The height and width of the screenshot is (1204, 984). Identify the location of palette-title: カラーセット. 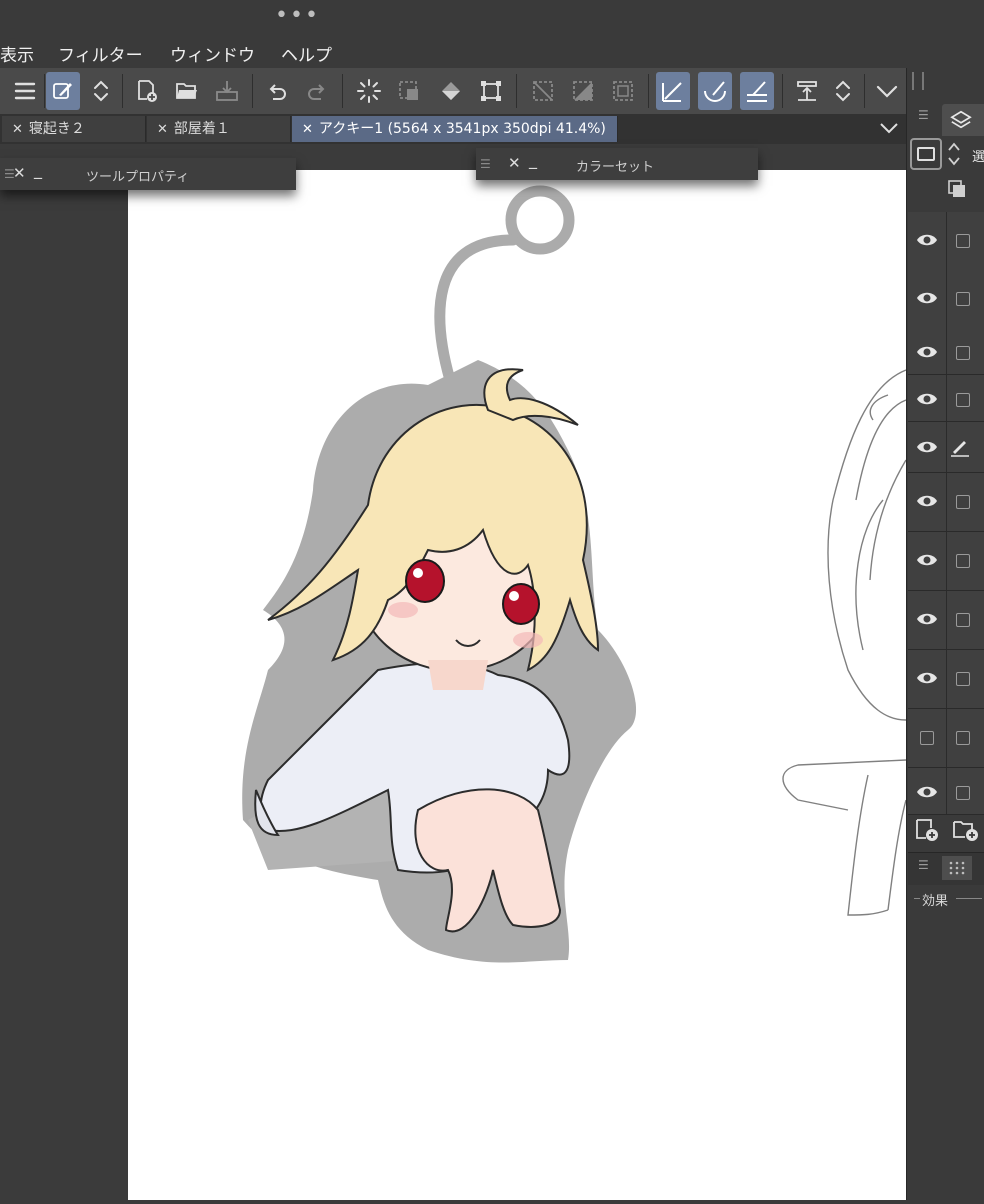
(615, 167).